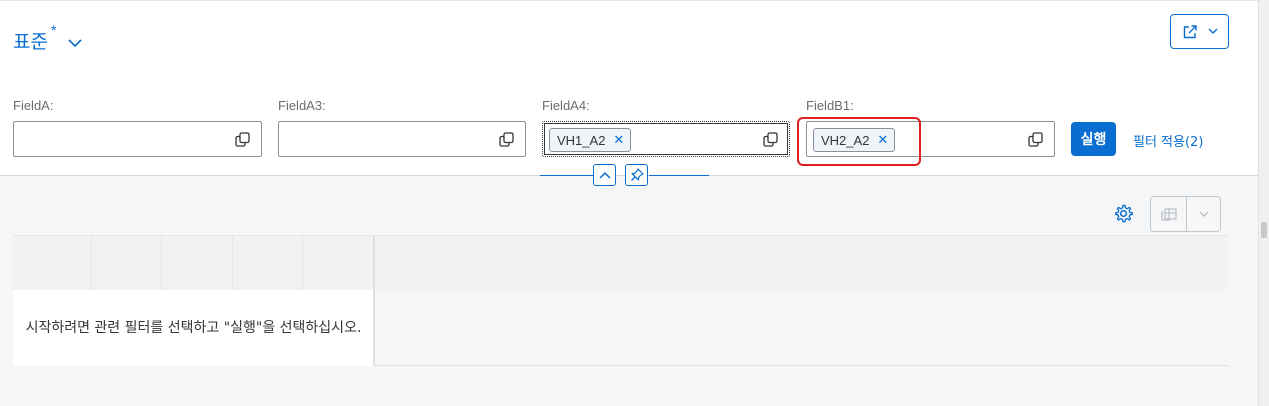  I want to click on collapse-icon, so click(604, 175).